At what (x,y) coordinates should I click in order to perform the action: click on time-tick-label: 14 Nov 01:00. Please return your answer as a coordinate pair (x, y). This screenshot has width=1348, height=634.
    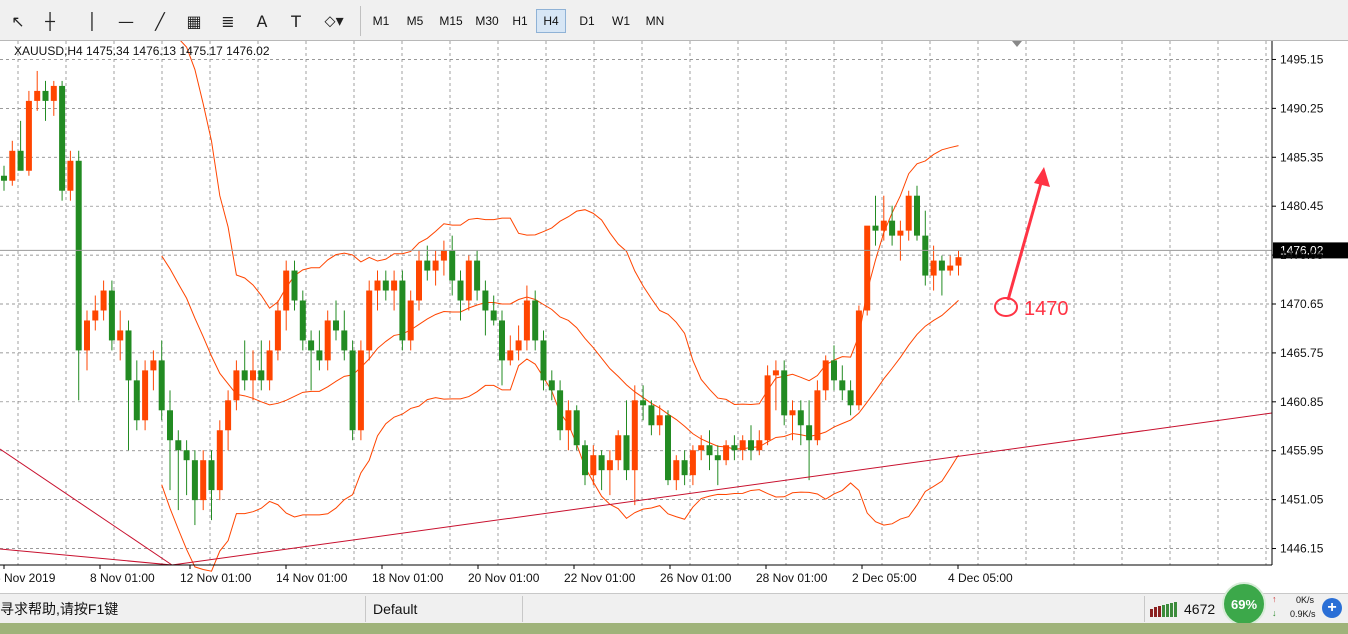
    Looking at the image, I should click on (312, 578).